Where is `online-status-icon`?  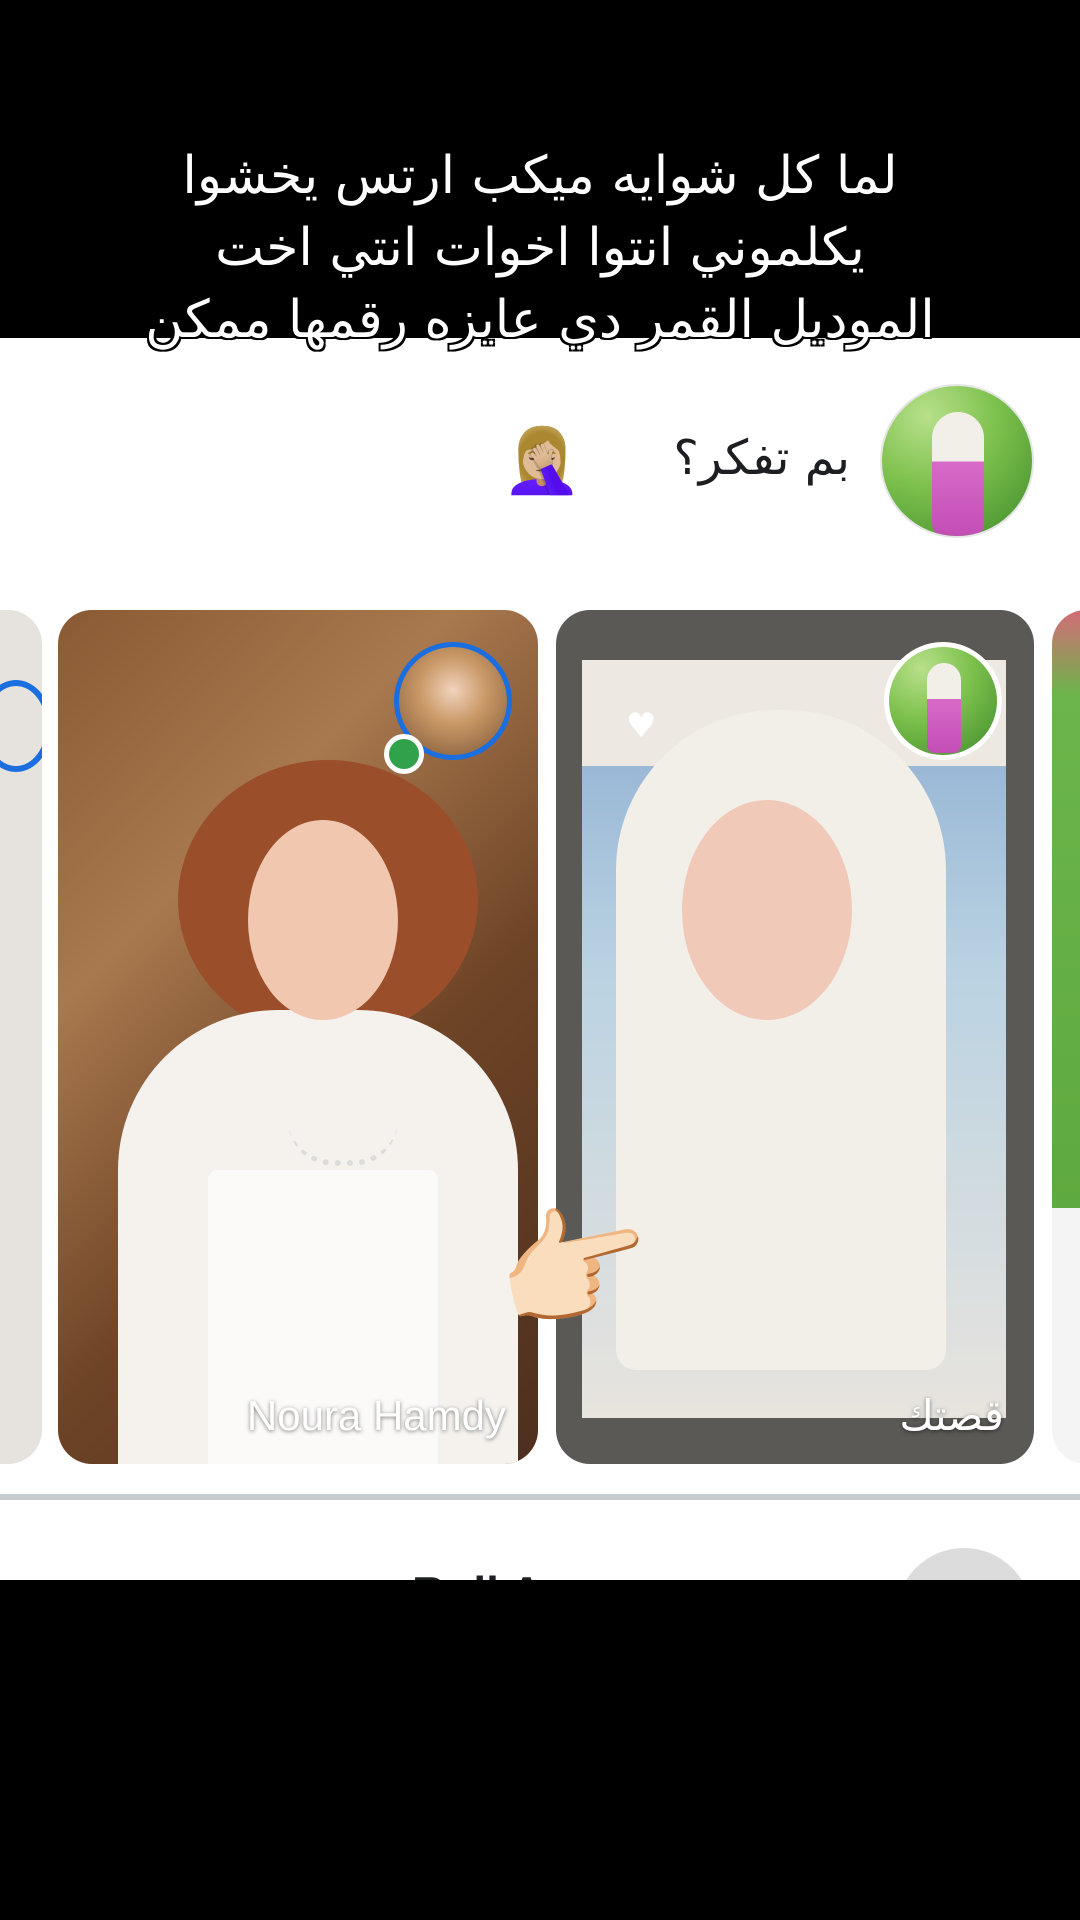 online-status-icon is located at coordinates (404, 754).